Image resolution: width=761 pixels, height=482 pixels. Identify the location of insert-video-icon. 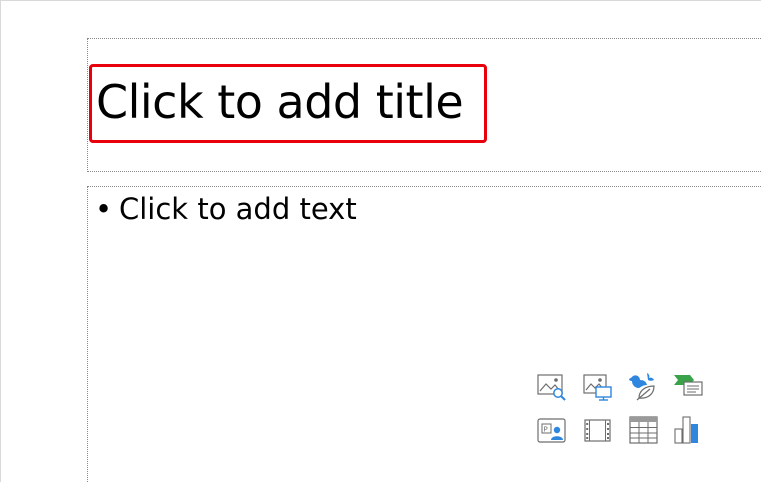
(598, 431).